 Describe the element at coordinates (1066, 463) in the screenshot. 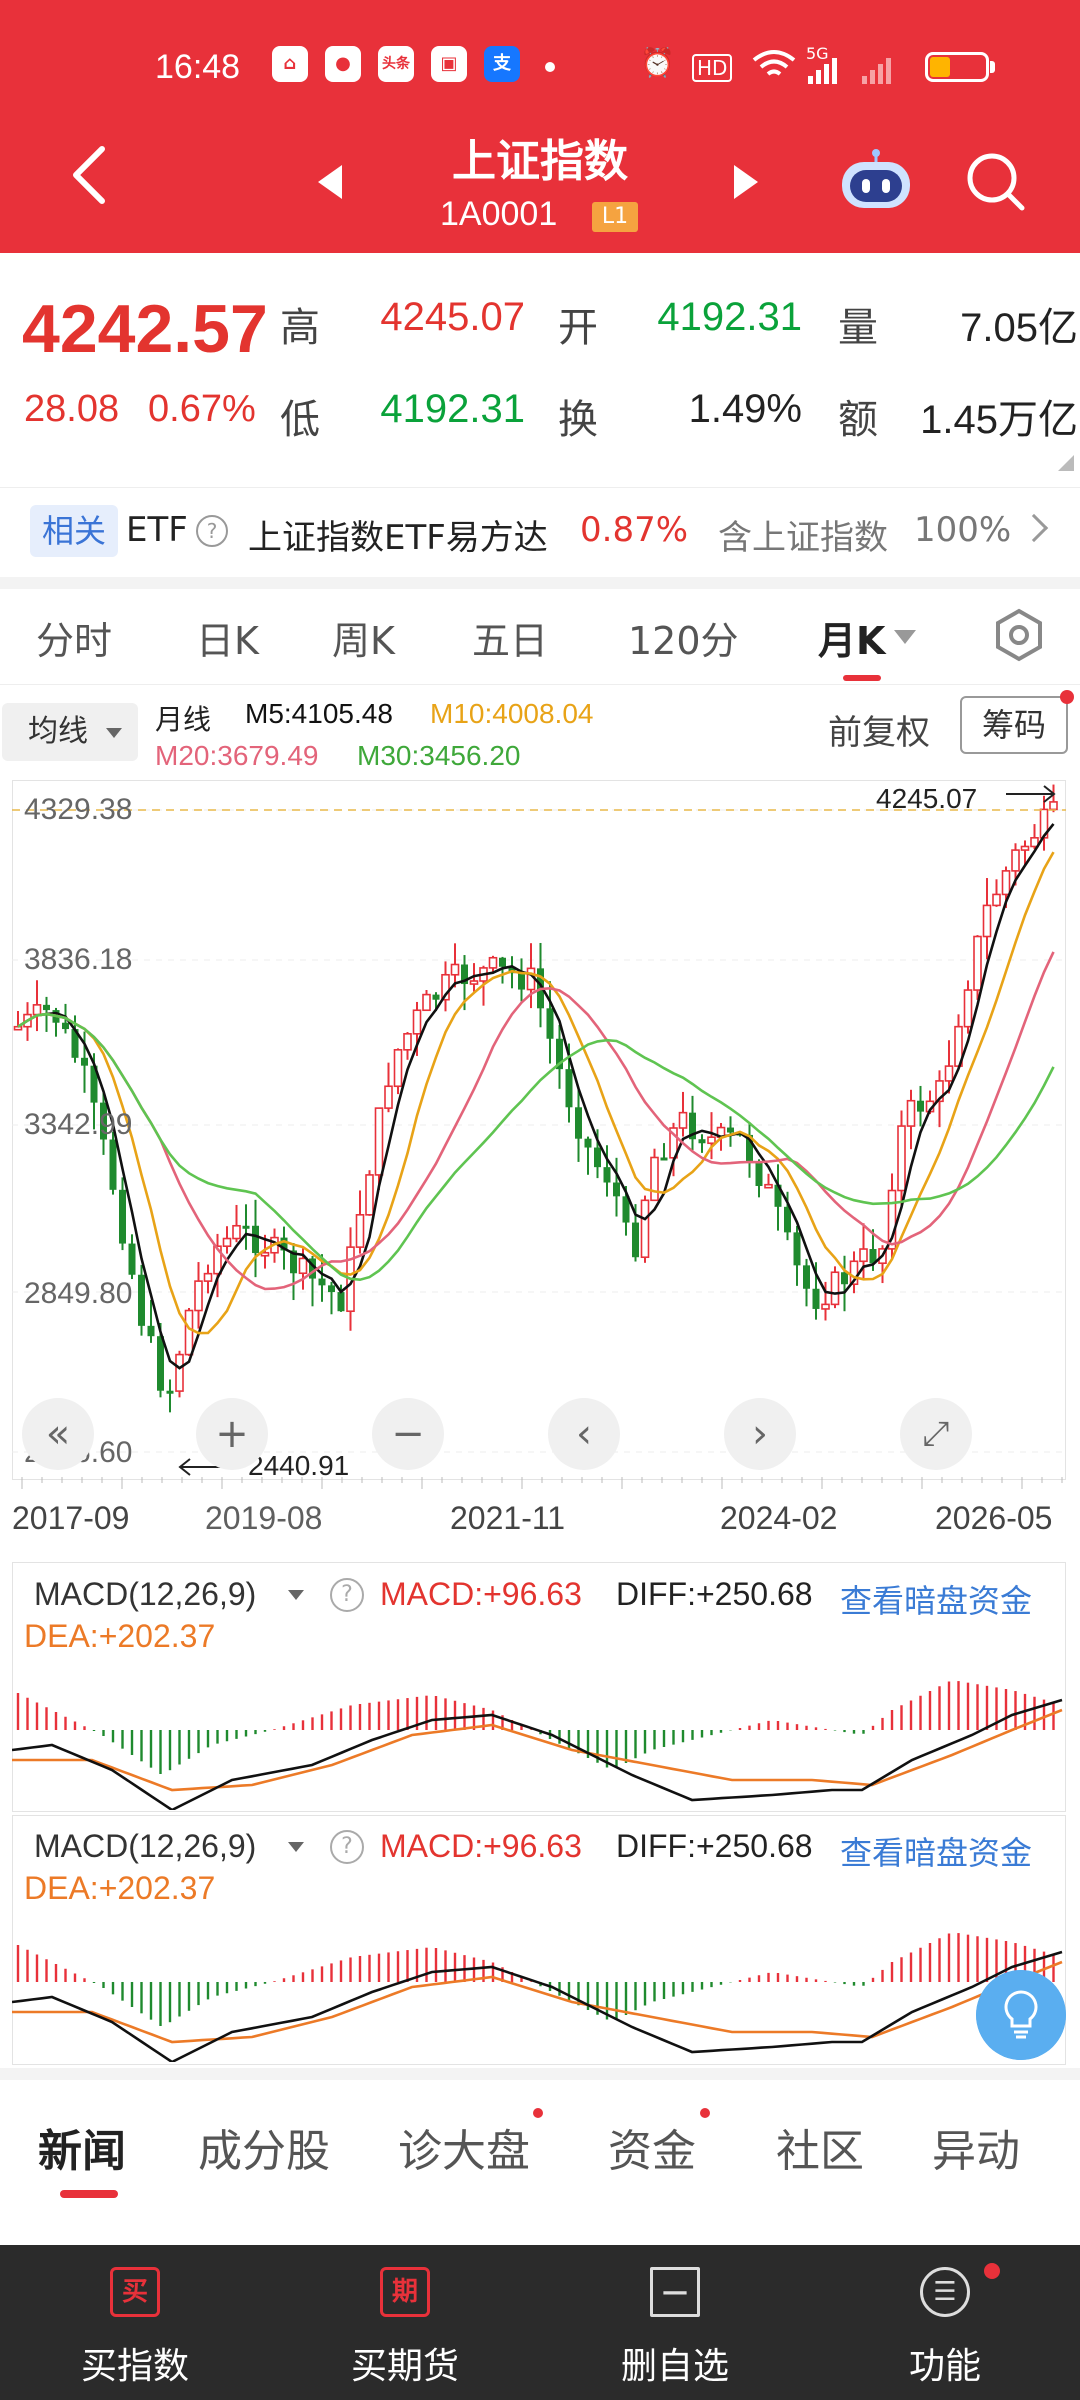

I see `expand-corner-icon` at that location.